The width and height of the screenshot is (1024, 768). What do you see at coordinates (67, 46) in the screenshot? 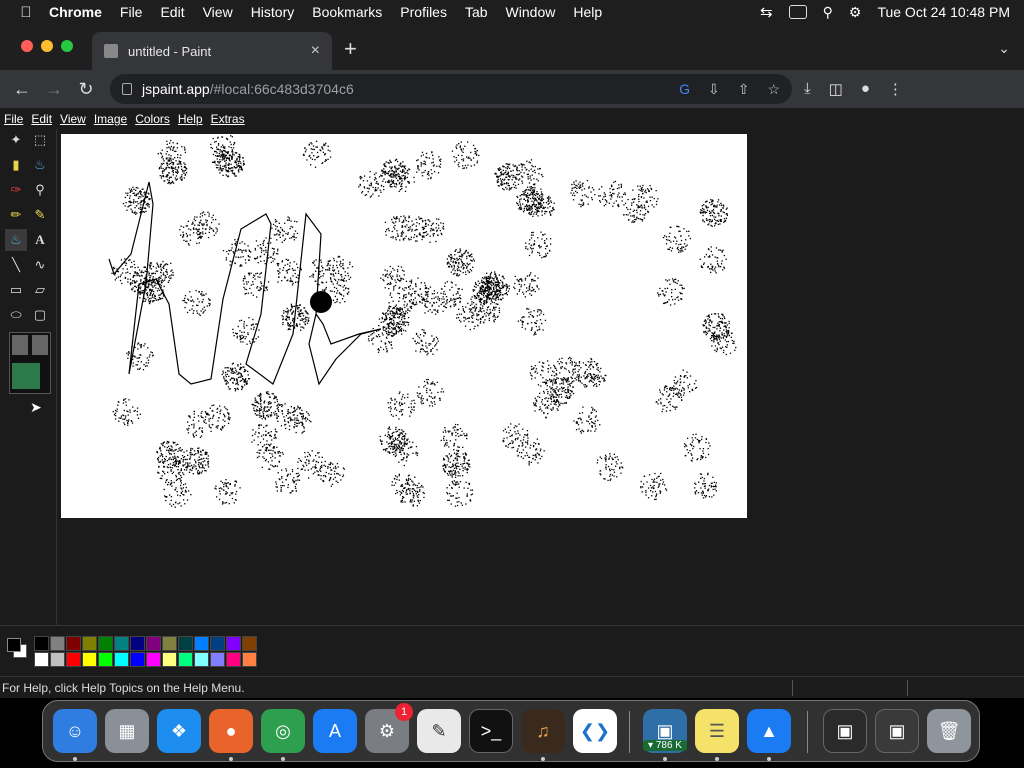
I see `window-zoom-button` at bounding box center [67, 46].